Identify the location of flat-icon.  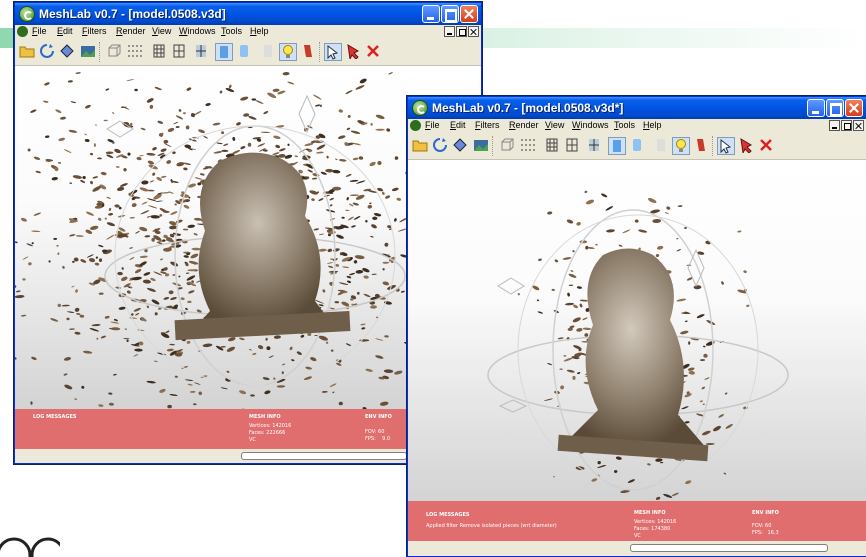
(617, 146).